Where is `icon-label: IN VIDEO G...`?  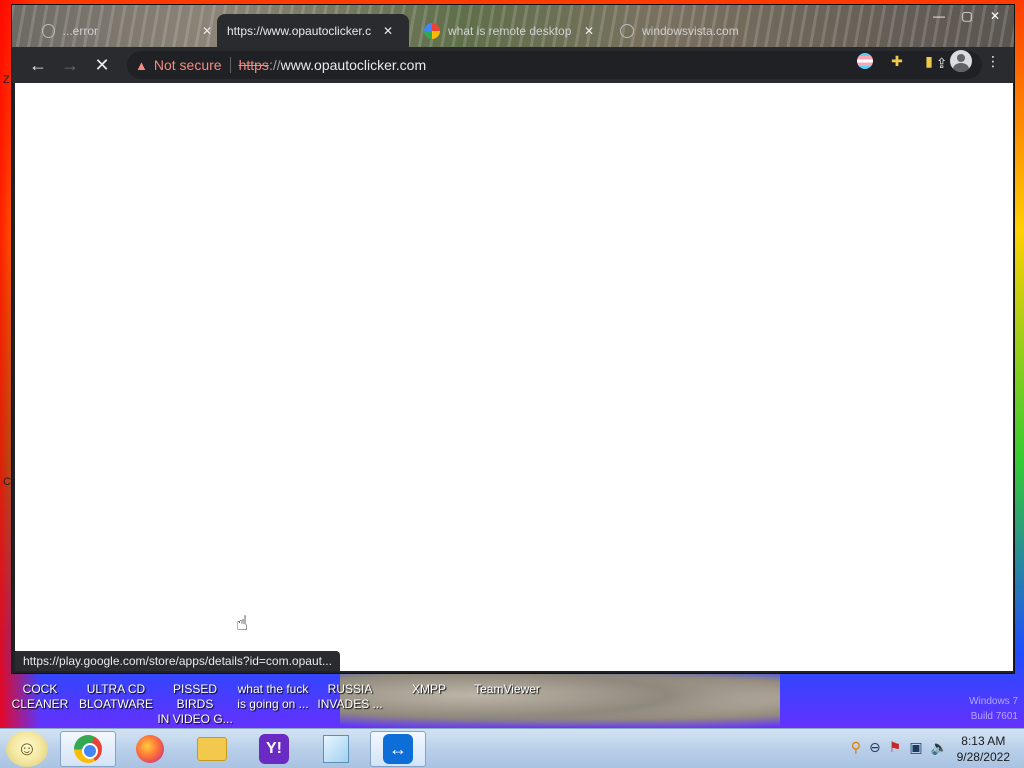
icon-label: IN VIDEO G... is located at coordinates (195, 719).